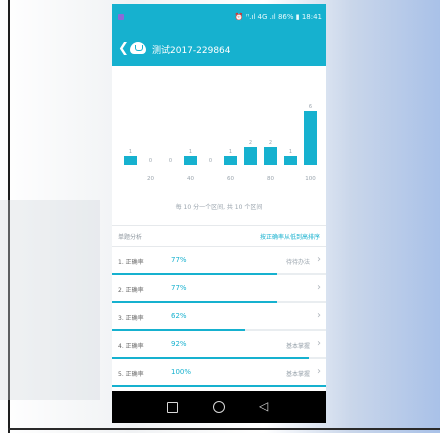 Image resolution: width=440 pixels, height=433 pixels. Describe the element at coordinates (179, 316) in the screenshot. I see `accuracy-rate: 62%` at that location.